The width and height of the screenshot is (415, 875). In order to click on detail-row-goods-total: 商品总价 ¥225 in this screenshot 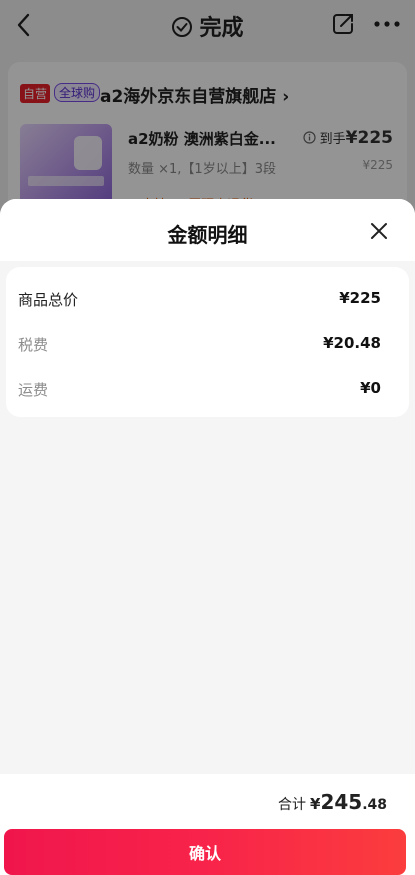, I will do `click(199, 300)`.